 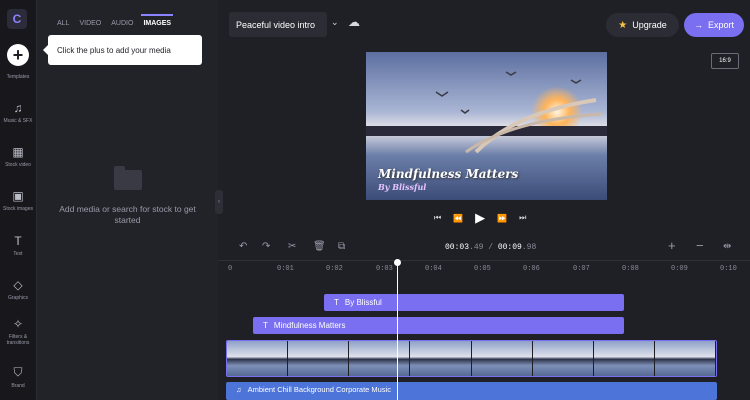 What do you see at coordinates (502, 218) in the screenshot?
I see `fast-forward-icon: ⏩` at bounding box center [502, 218].